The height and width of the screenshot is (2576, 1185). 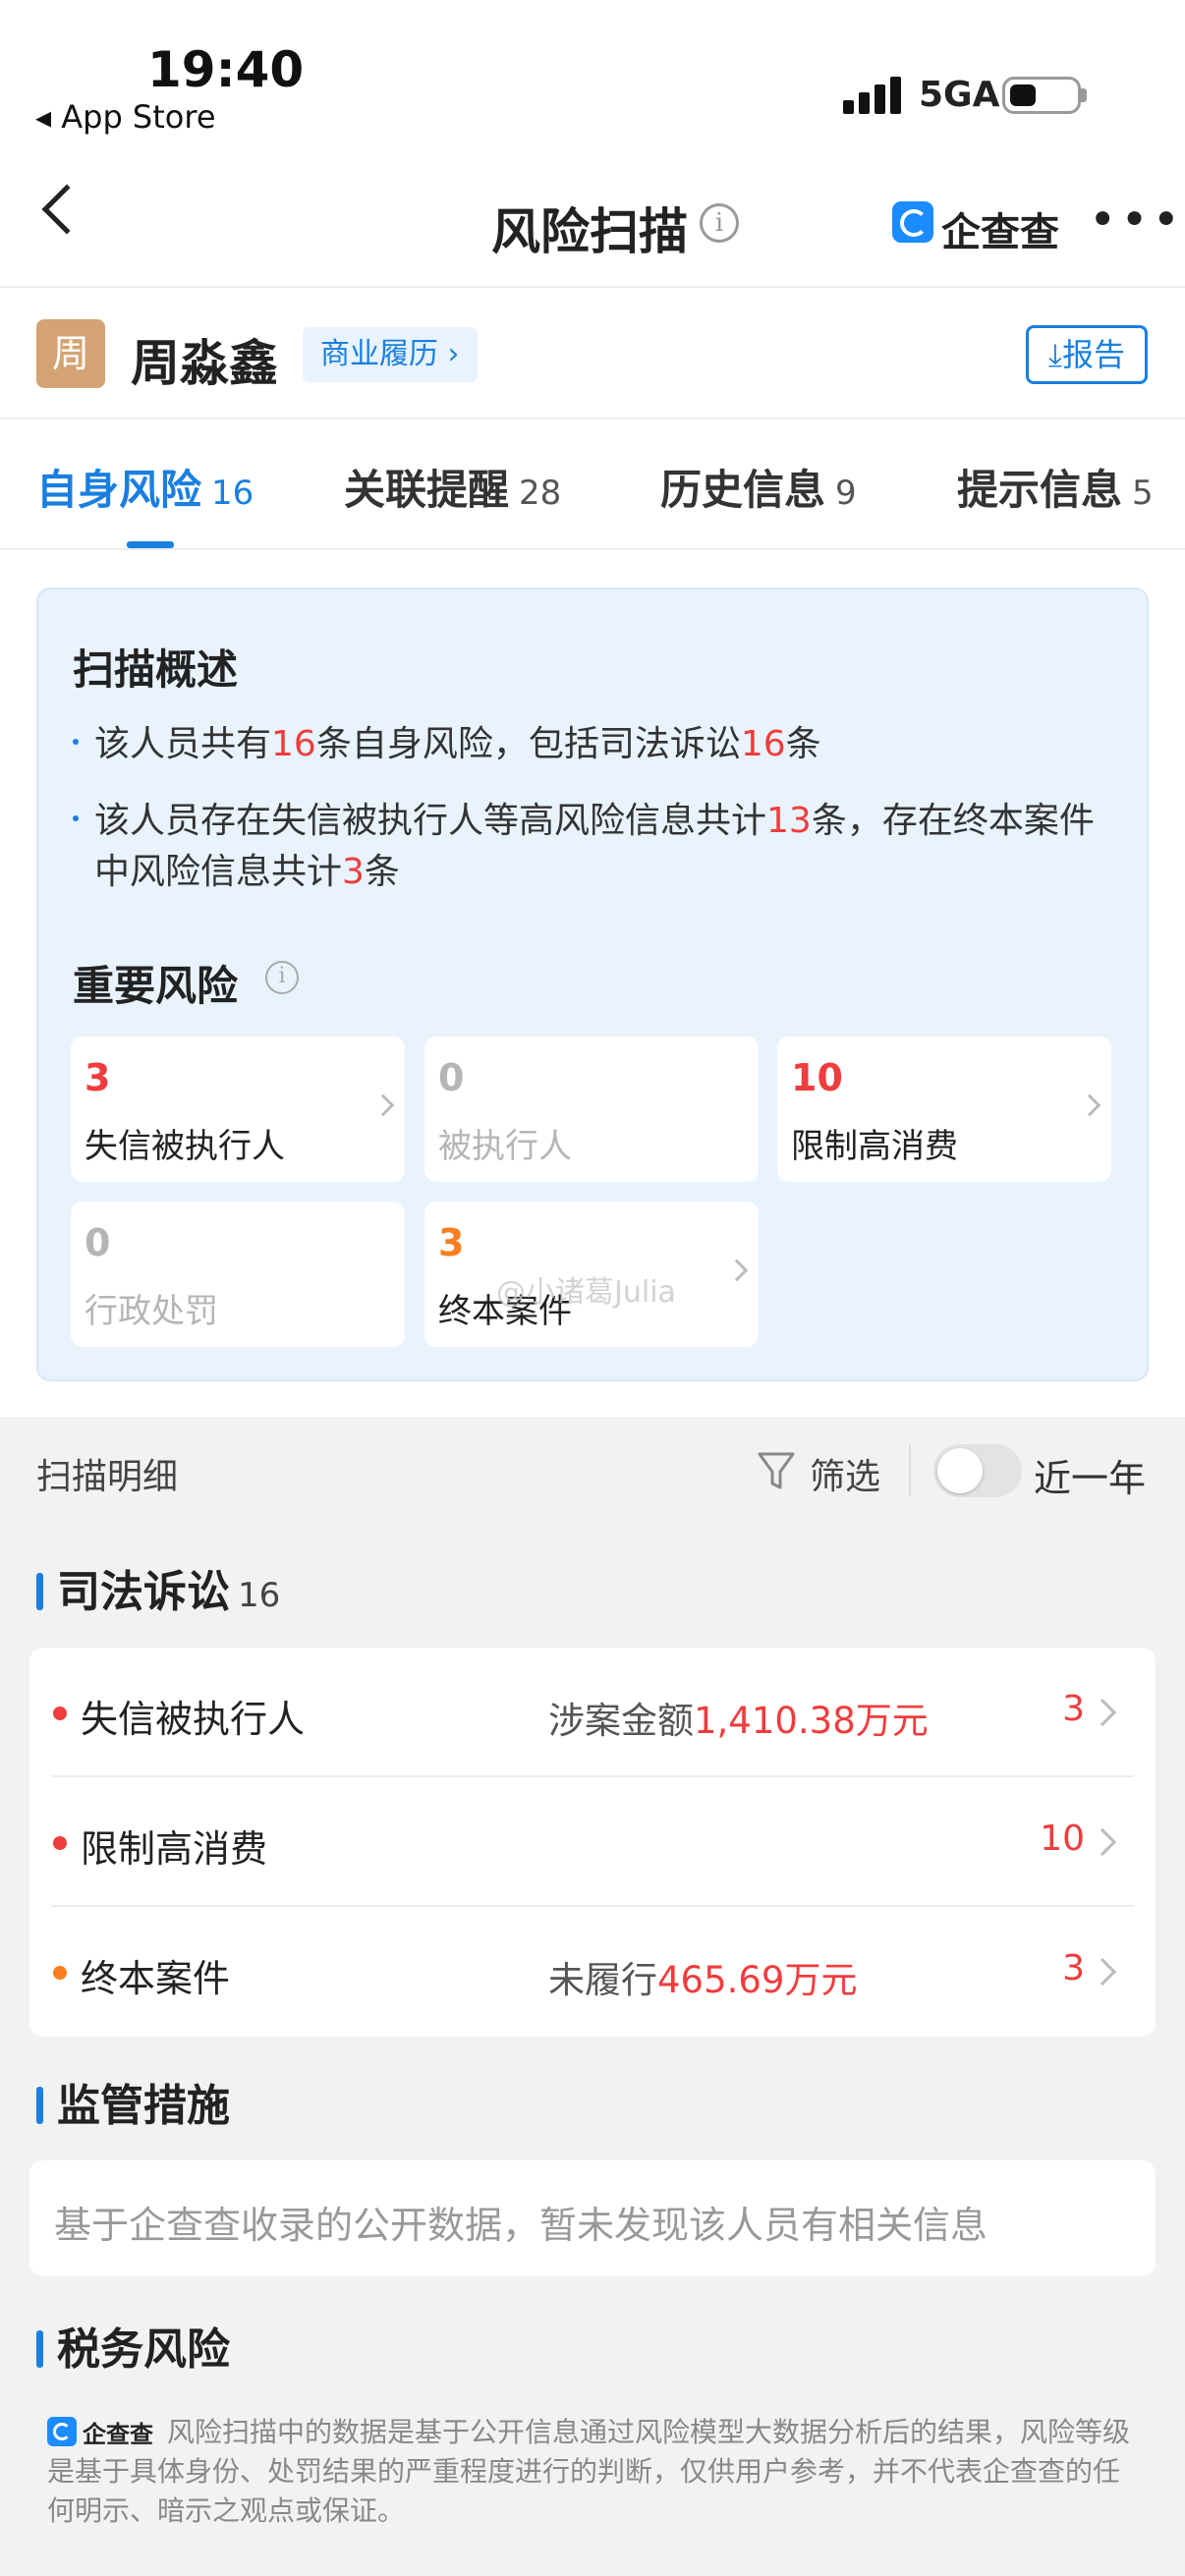 What do you see at coordinates (226, 69) in the screenshot?
I see `status-time: 19:40` at bounding box center [226, 69].